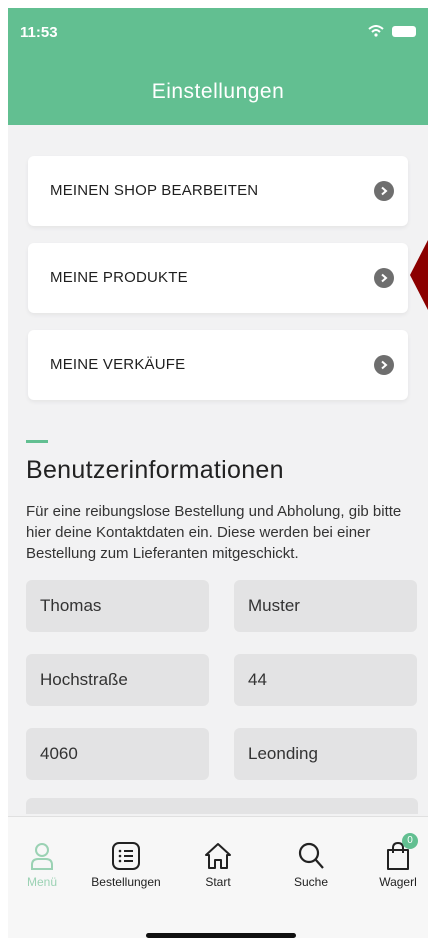  What do you see at coordinates (117, 606) in the screenshot?
I see `first-name-field: Thomas` at bounding box center [117, 606].